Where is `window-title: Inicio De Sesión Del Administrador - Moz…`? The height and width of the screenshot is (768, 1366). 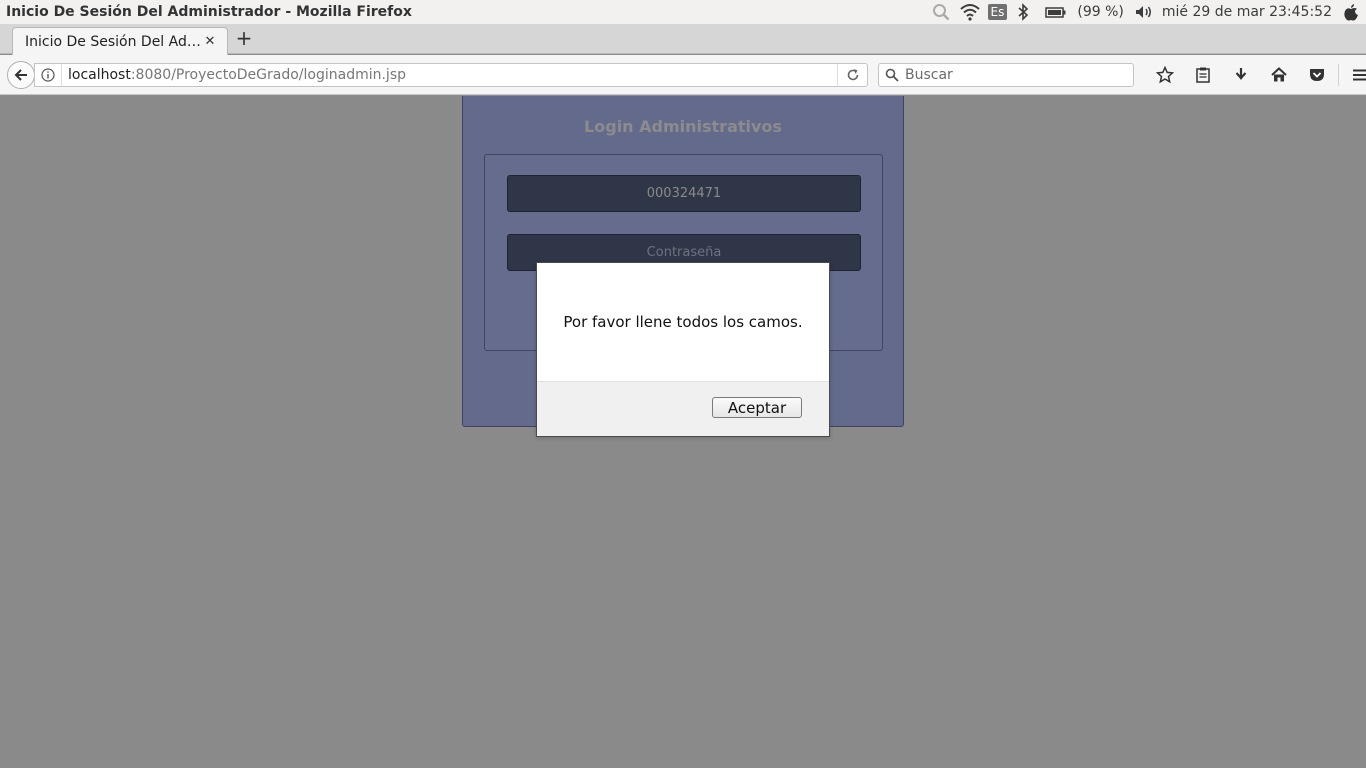 window-title: Inicio De Sesión Del Administrador - Moz… is located at coordinates (209, 12).